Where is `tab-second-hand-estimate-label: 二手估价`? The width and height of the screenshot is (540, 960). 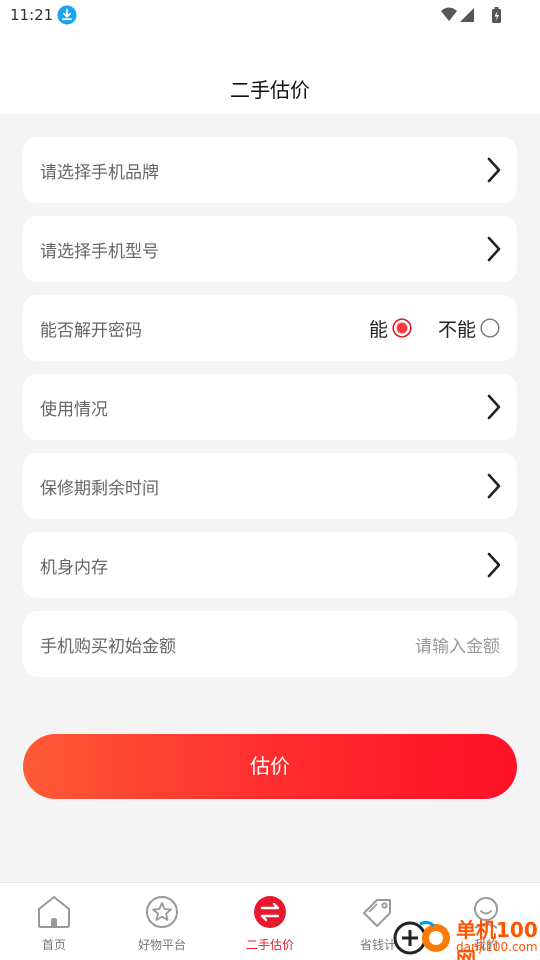
tab-second-hand-estimate-label: 二手估价 is located at coordinates (269, 945).